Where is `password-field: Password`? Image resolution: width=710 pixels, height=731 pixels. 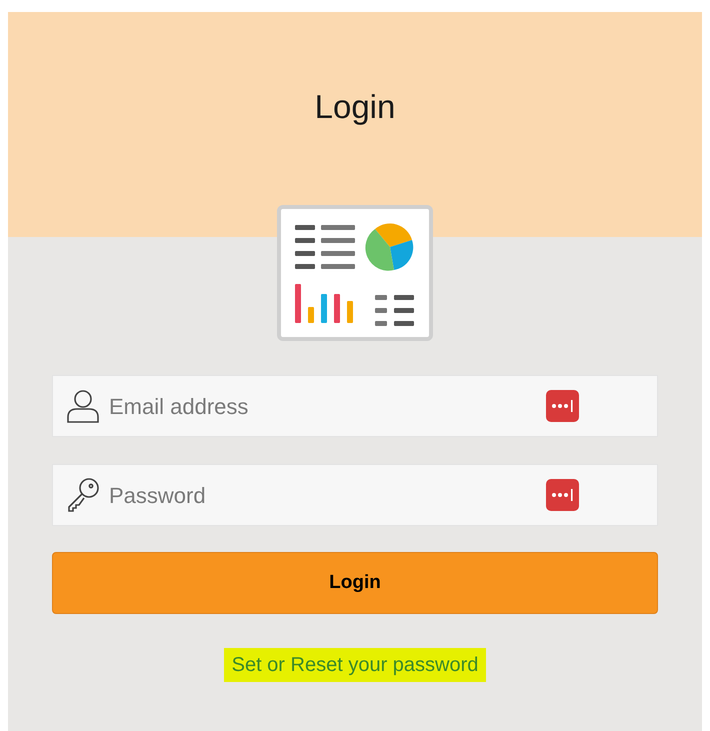 password-field: Password is located at coordinates (355, 495).